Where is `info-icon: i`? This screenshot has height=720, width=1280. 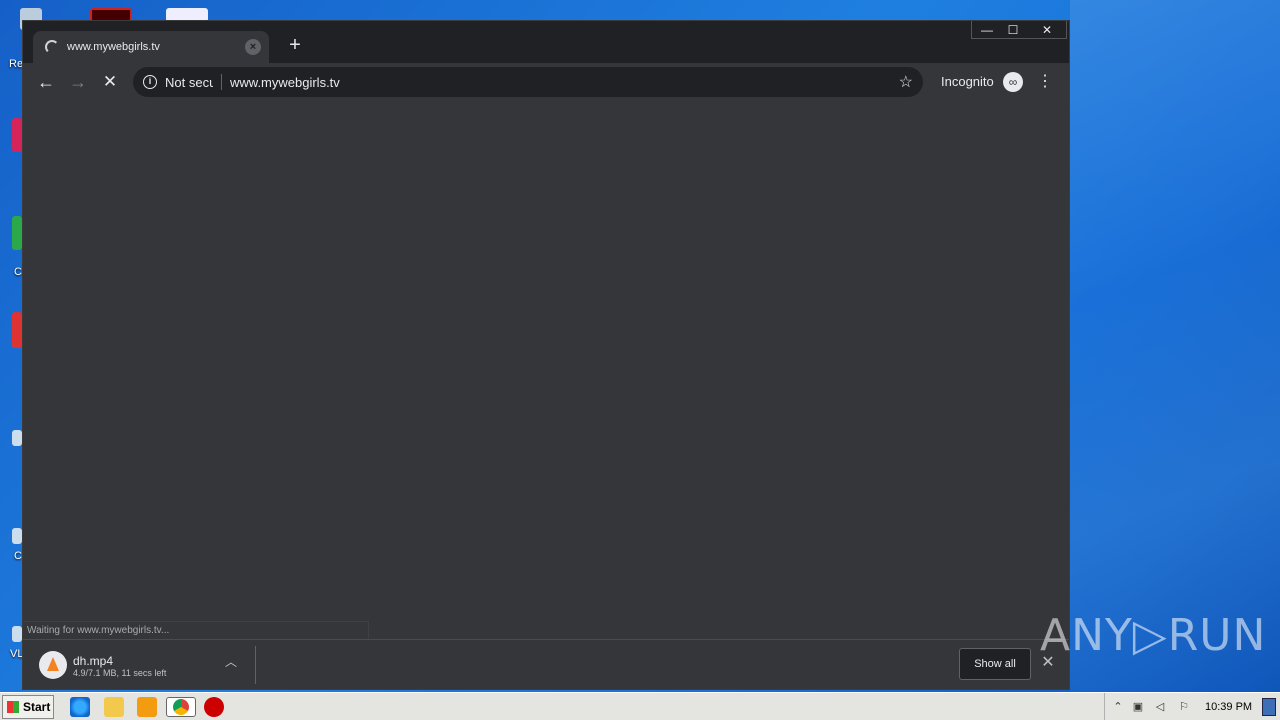
info-icon: i is located at coordinates (150, 82).